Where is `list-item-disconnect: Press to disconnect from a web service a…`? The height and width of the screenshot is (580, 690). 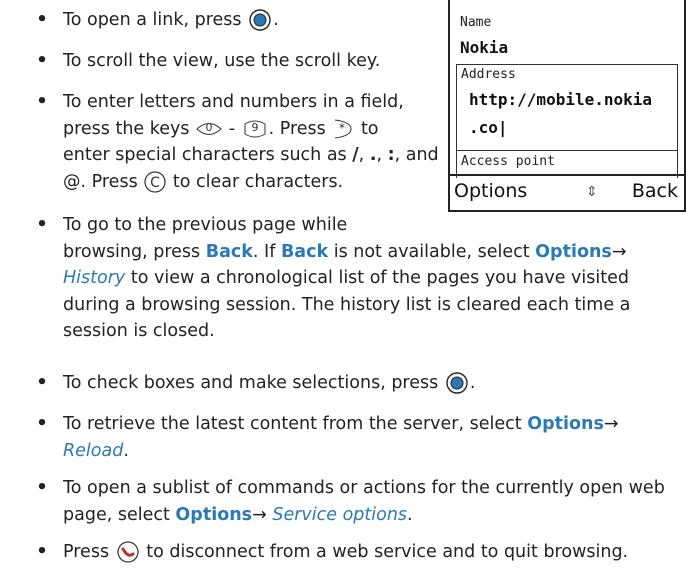
list-item-disconnect: Press to disconnect from a web service a… is located at coordinates (346, 552).